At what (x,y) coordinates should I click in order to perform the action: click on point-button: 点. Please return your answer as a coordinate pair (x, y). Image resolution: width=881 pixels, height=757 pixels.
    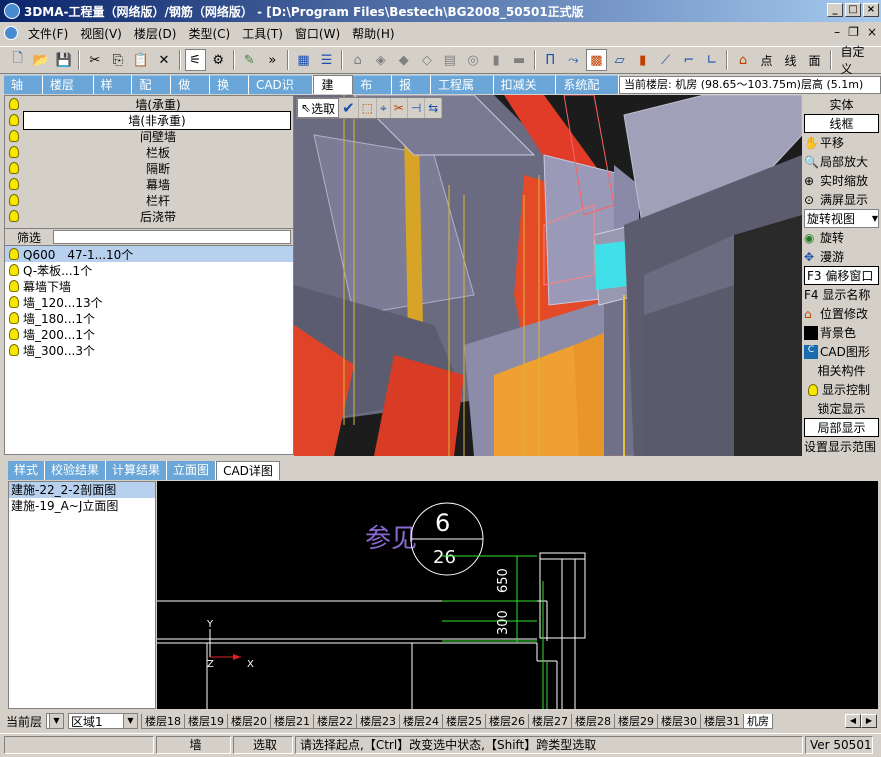
    Looking at the image, I should click on (767, 60).